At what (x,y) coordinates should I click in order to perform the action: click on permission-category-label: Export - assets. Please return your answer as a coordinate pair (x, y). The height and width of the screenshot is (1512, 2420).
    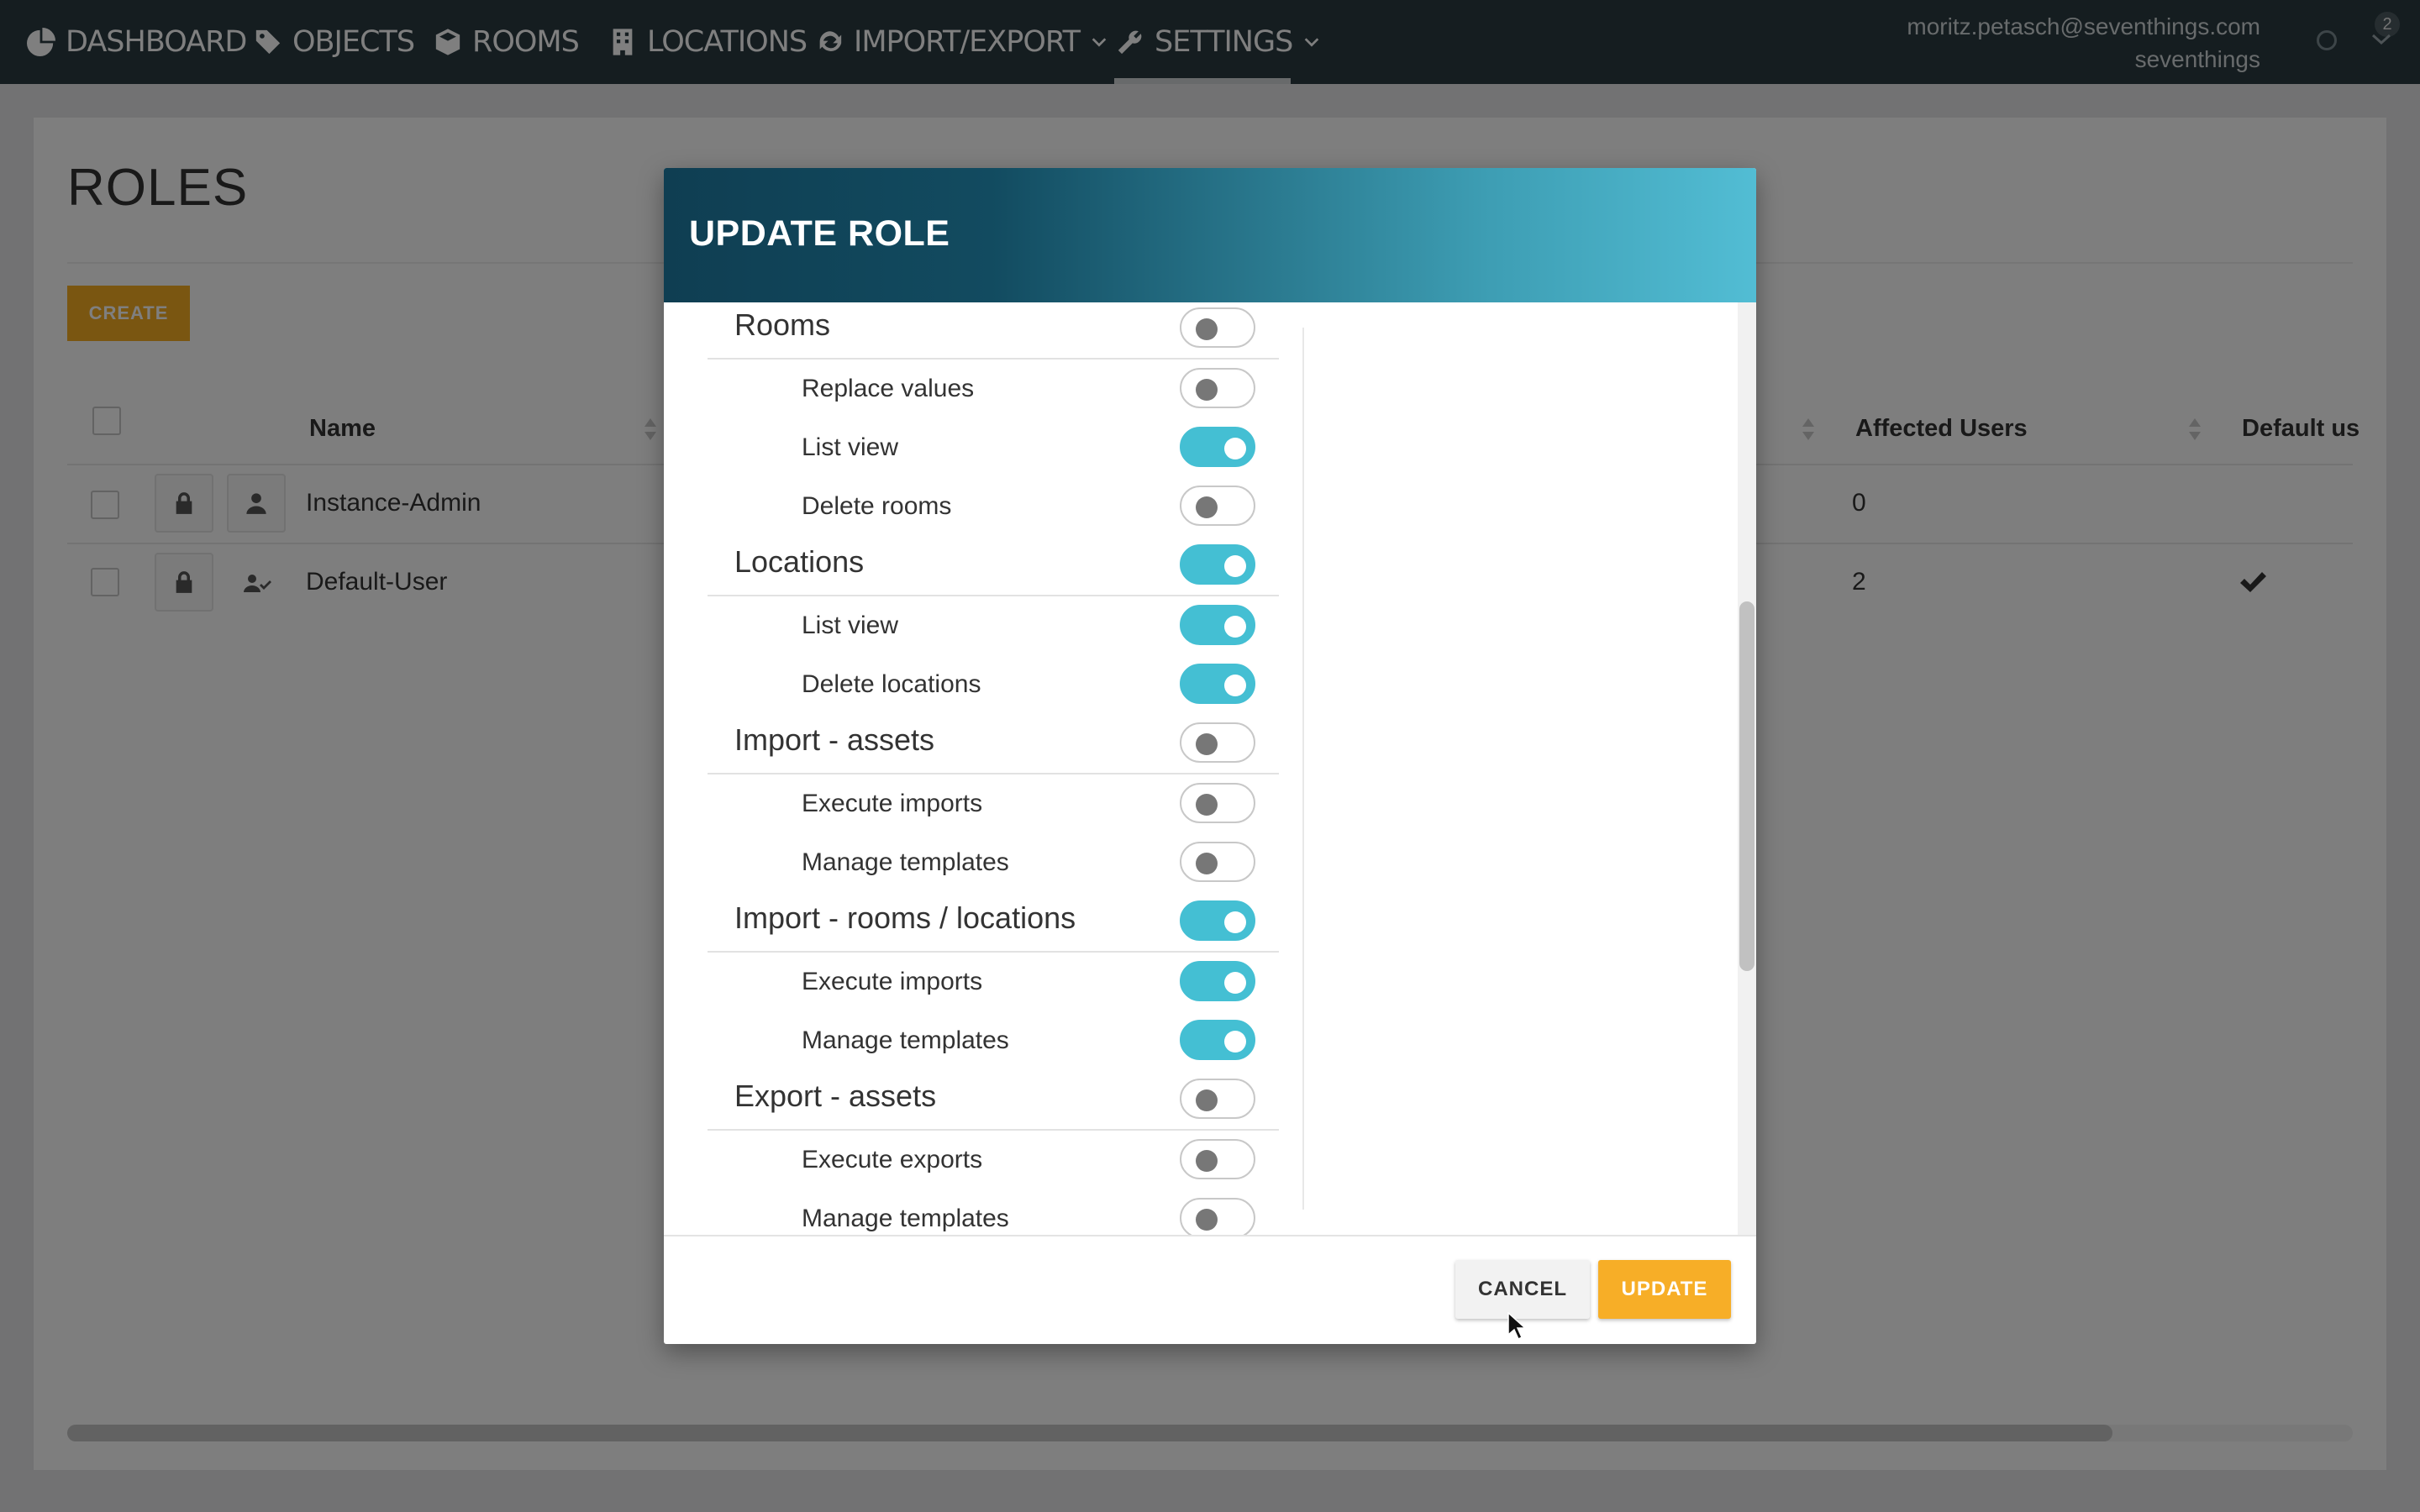
    Looking at the image, I should click on (835, 1096).